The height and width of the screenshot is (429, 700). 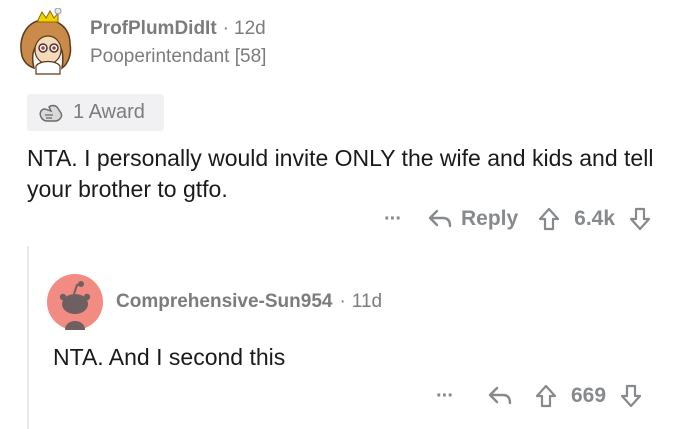 I want to click on more-options-button: ···, so click(x=393, y=219).